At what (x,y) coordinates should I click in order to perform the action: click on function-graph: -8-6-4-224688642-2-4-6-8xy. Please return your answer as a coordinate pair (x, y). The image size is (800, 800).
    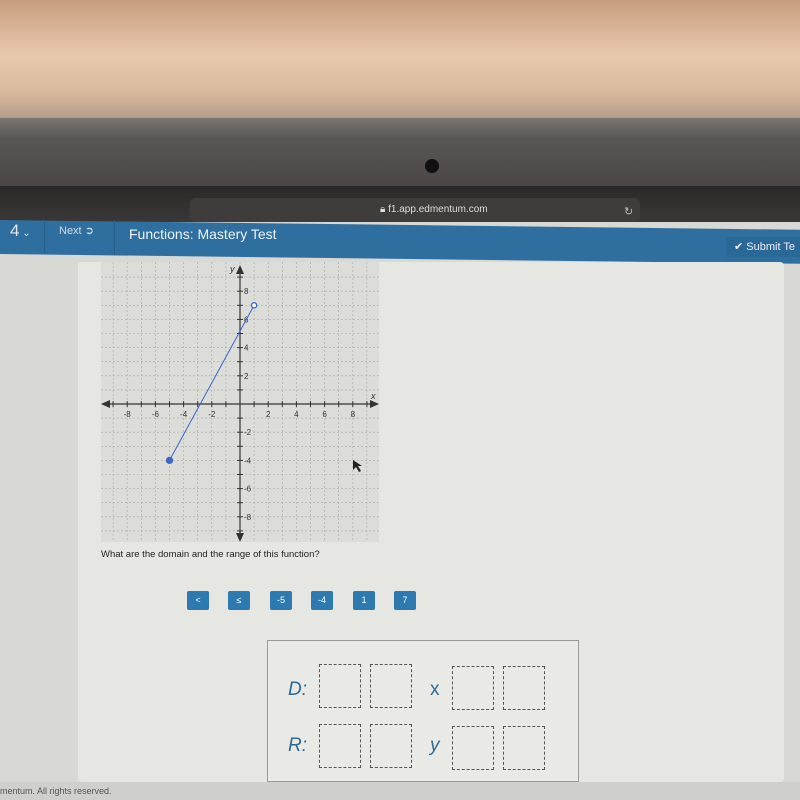
    Looking at the image, I should click on (240, 402).